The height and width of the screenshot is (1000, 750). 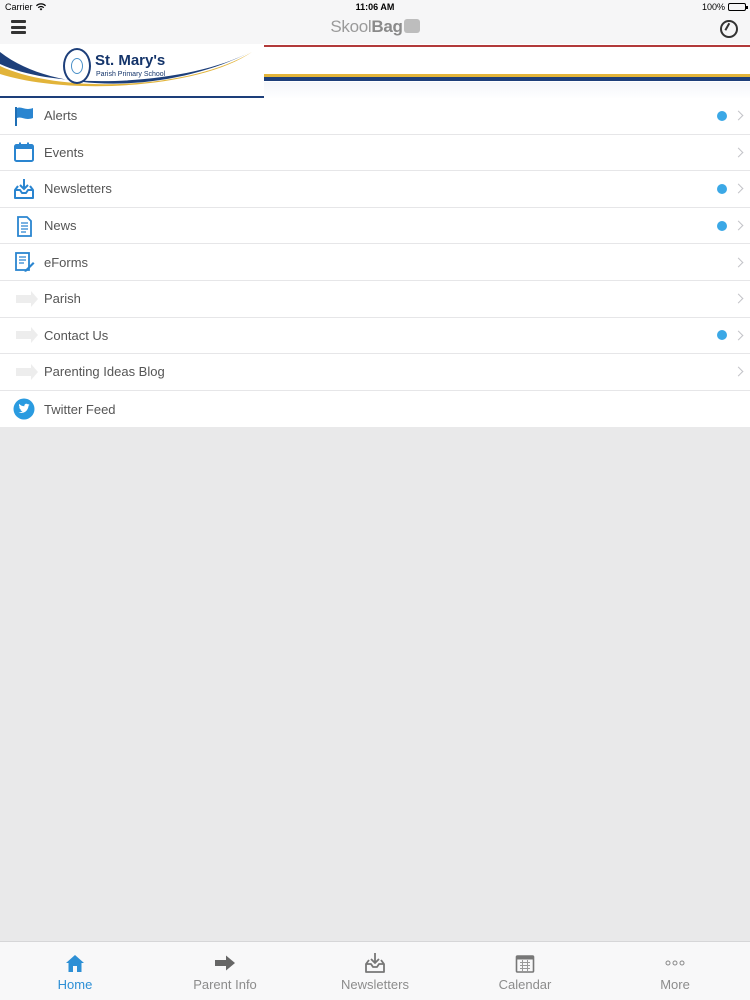 I want to click on menu-item-twitter-feed: Twitter Feed, so click(x=375, y=409).